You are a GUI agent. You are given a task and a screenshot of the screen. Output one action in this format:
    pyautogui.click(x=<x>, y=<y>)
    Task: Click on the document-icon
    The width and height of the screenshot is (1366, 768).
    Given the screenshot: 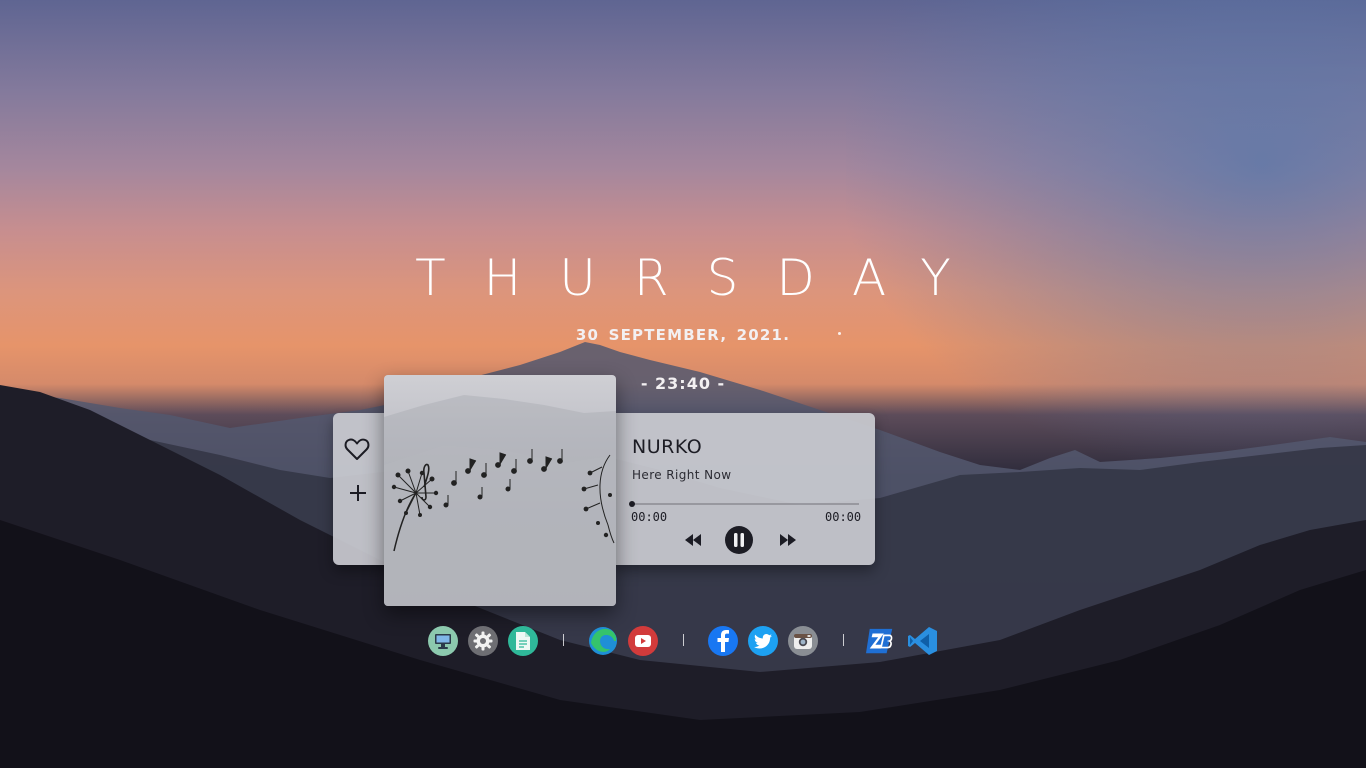 What is the action you would take?
    pyautogui.click(x=523, y=641)
    